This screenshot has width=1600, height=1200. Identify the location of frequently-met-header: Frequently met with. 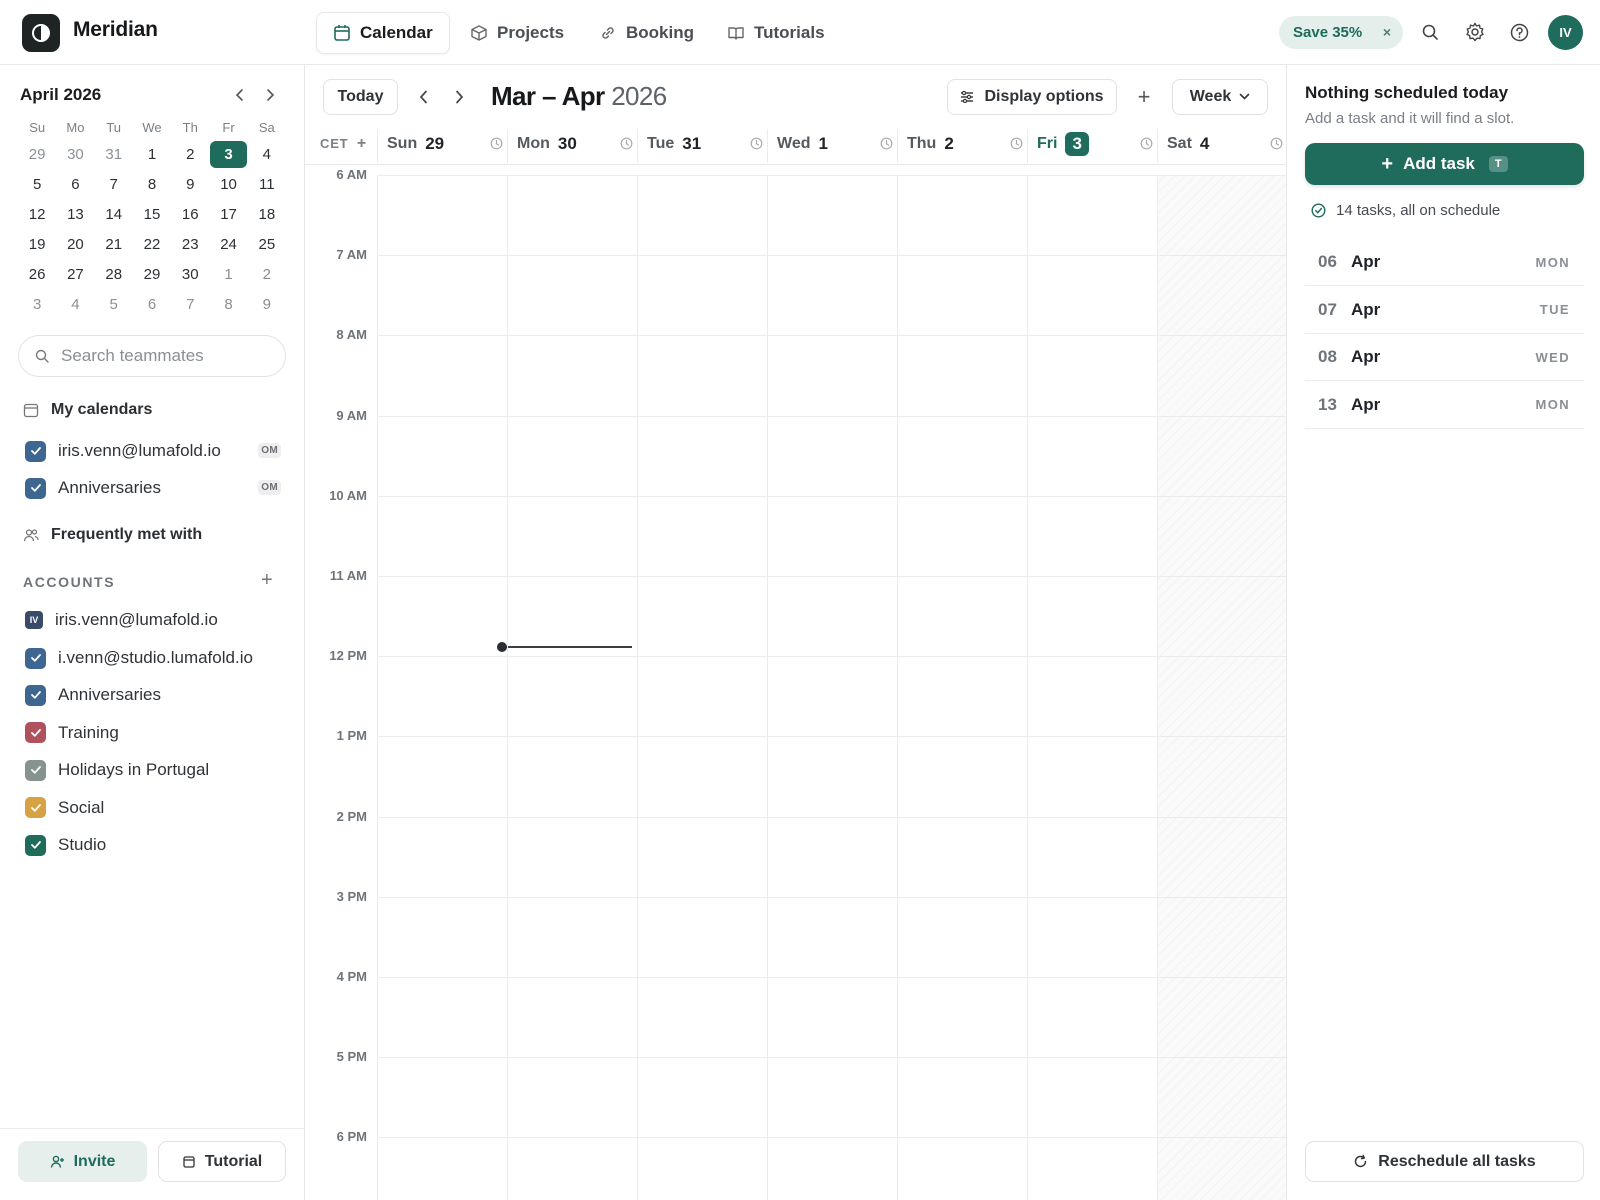
(112, 535).